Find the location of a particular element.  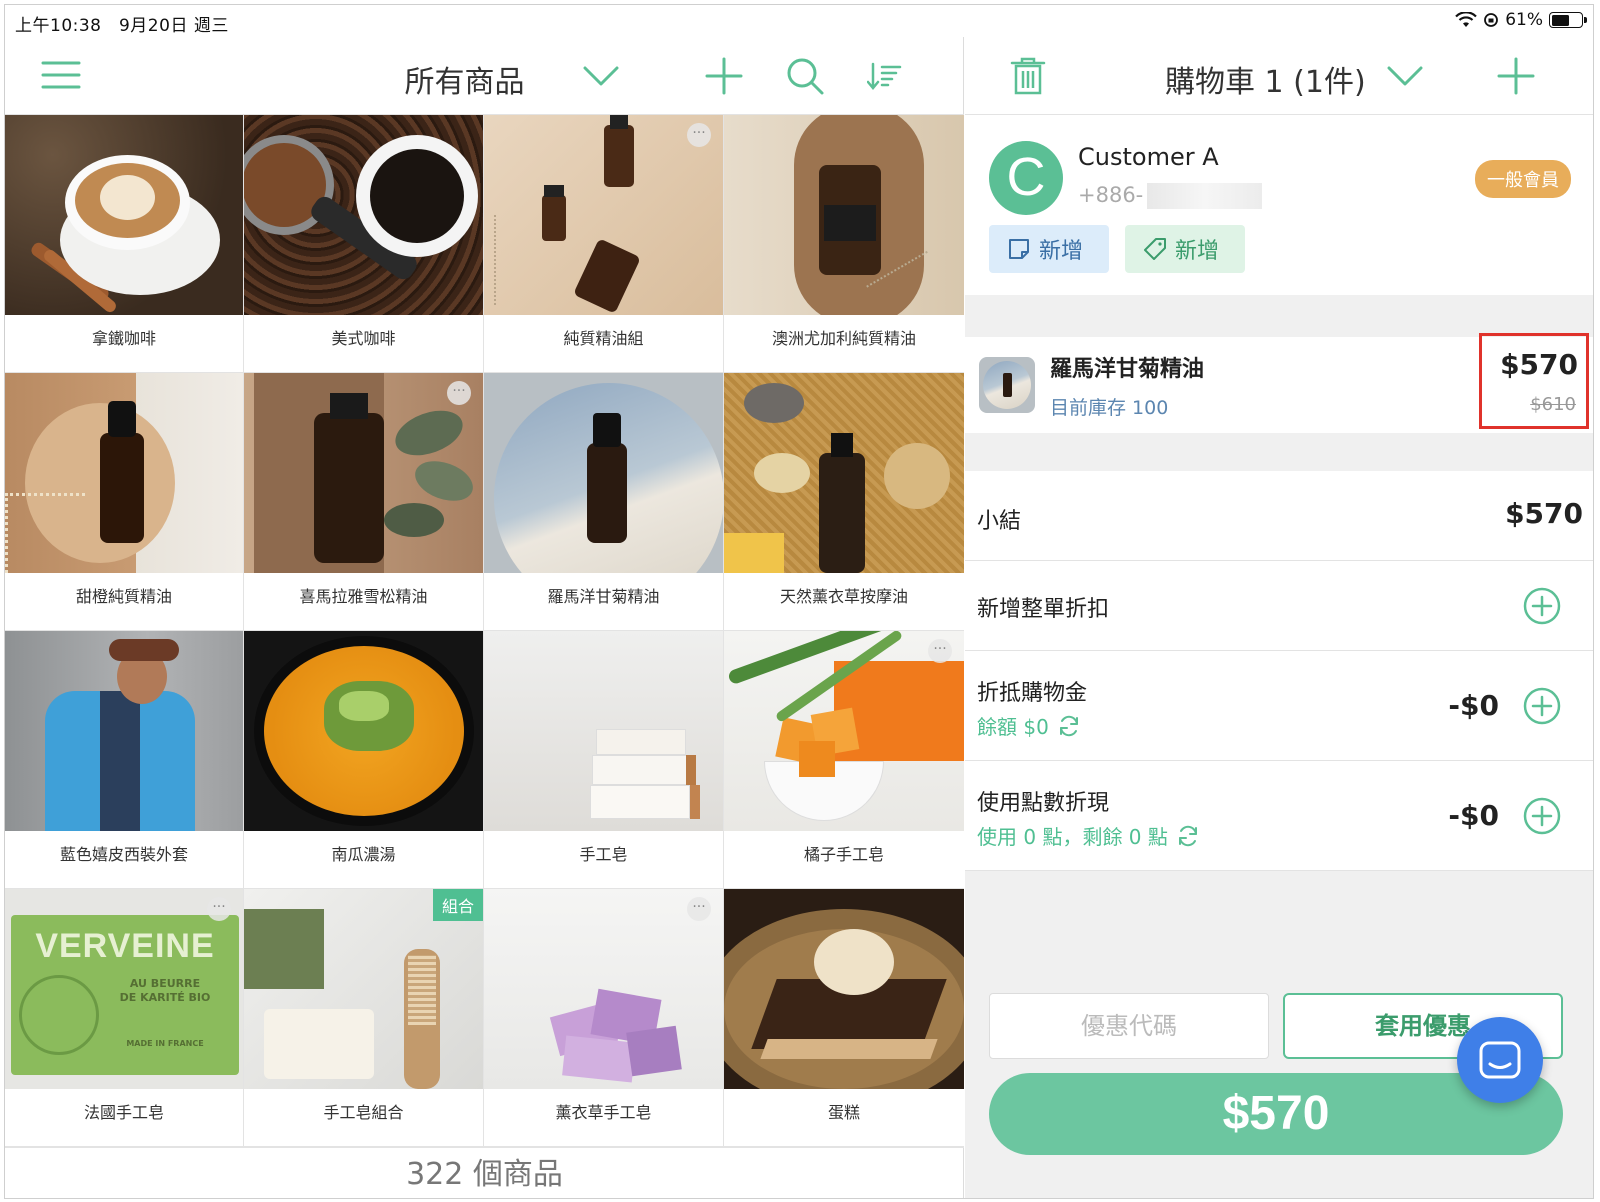

subtotal-value: $570 is located at coordinates (1544, 513).